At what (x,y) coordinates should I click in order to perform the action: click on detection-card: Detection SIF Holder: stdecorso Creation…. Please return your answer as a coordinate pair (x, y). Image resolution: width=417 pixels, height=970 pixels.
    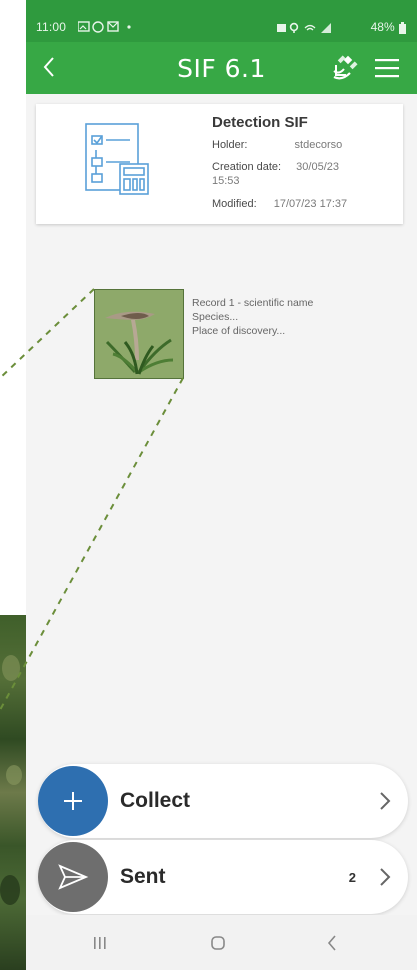
    Looking at the image, I should click on (219, 164).